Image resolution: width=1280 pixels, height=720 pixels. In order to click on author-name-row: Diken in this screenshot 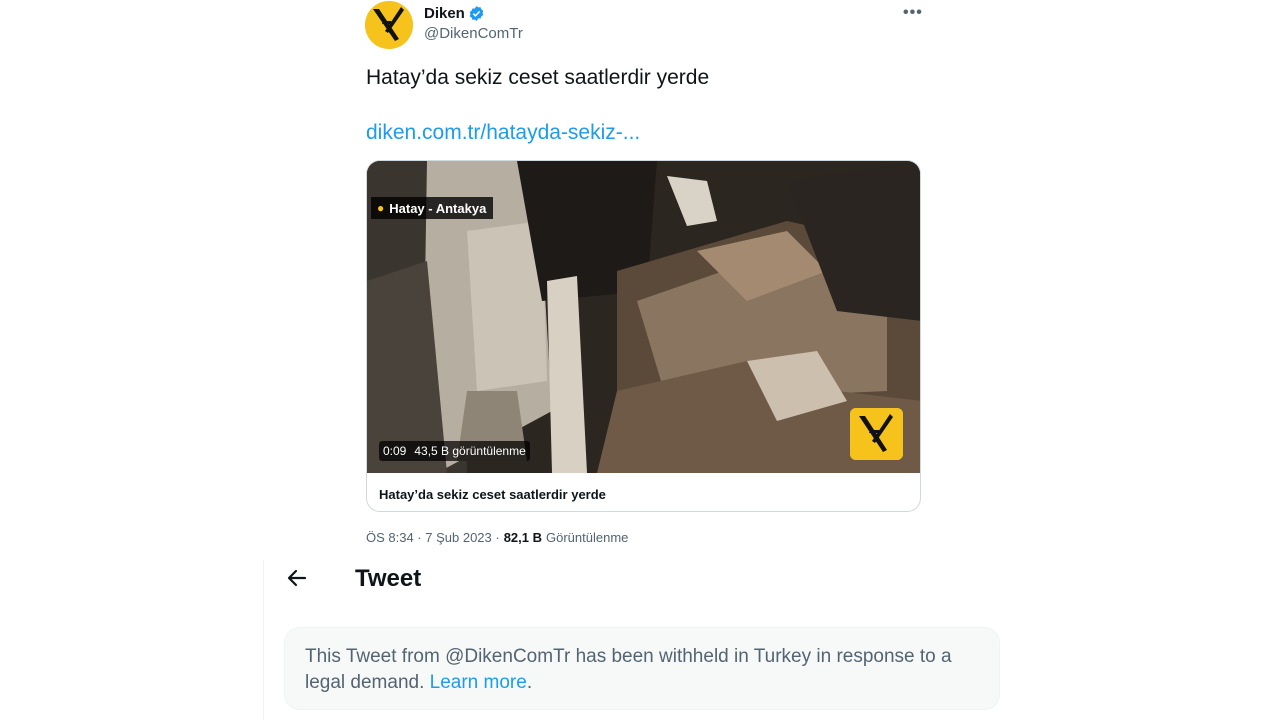, I will do `click(454, 13)`.